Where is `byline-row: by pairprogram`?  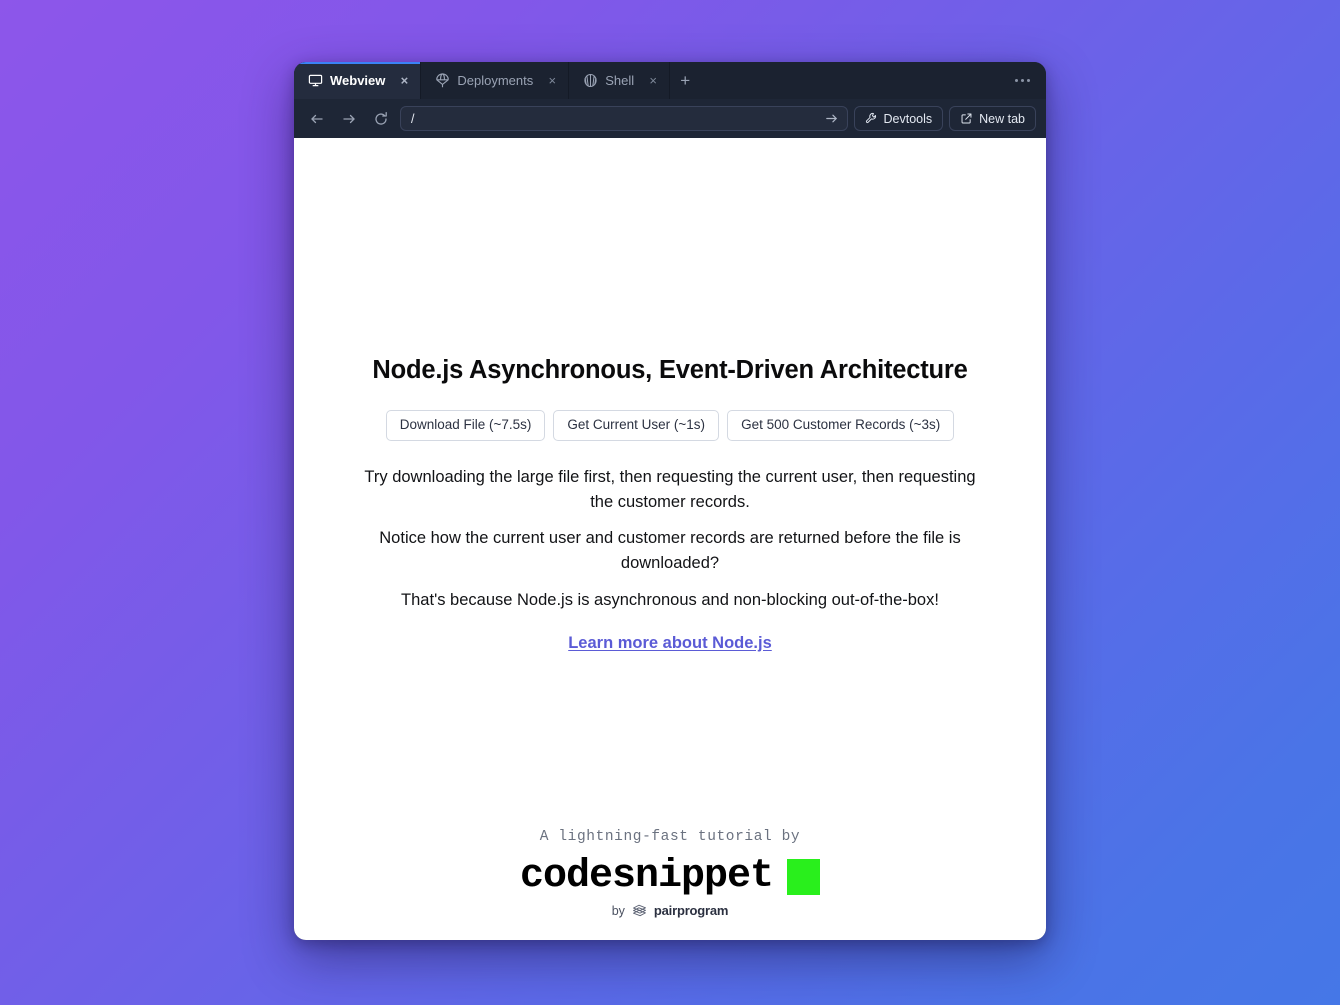 byline-row: by pairprogram is located at coordinates (670, 910).